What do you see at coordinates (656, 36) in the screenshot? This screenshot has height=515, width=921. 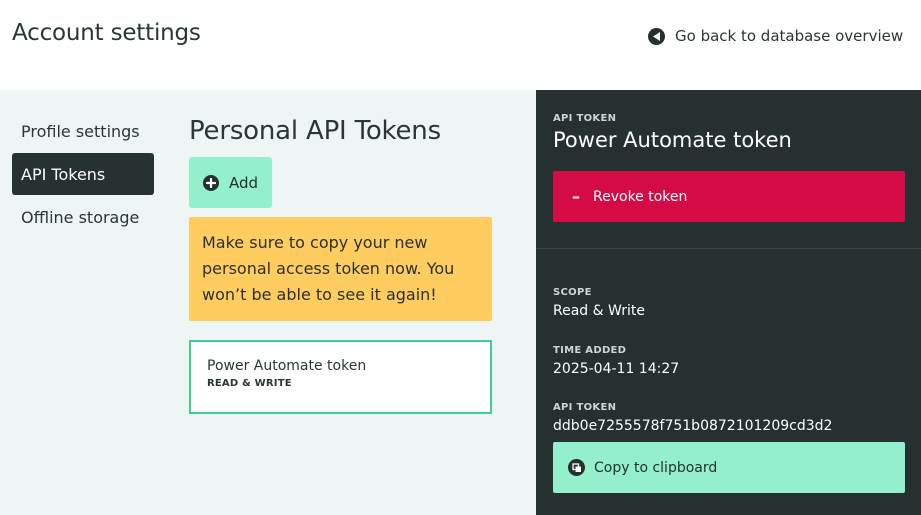 I see `back-arrow-icon` at bounding box center [656, 36].